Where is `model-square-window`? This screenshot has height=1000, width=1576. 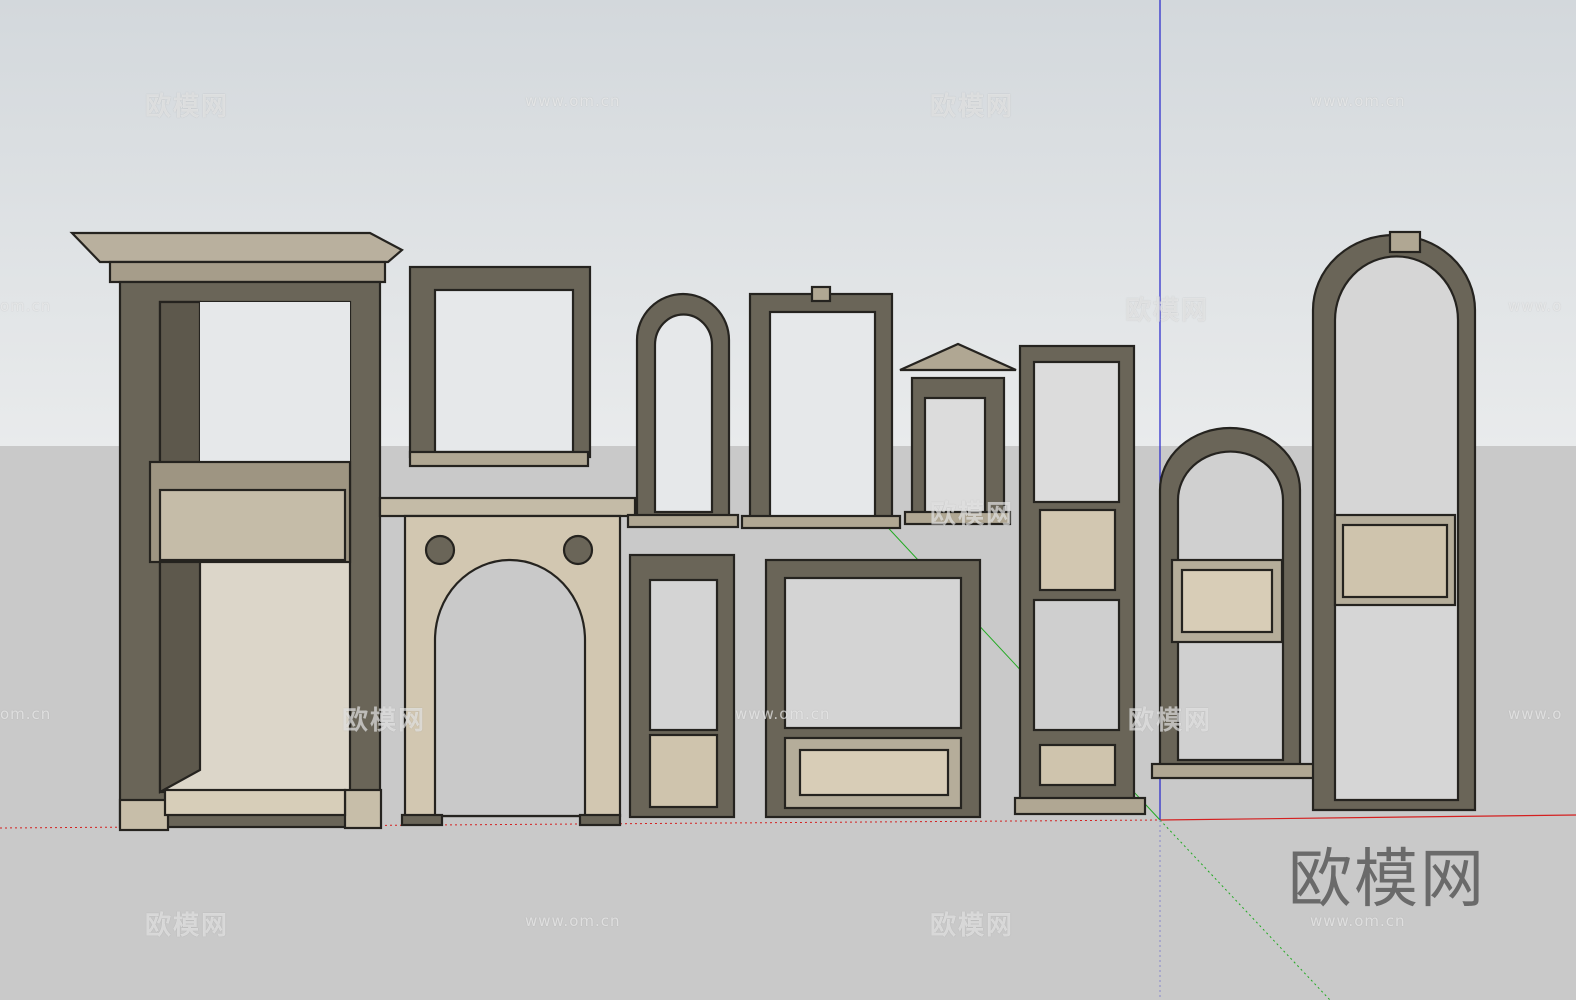 model-square-window is located at coordinates (500, 366).